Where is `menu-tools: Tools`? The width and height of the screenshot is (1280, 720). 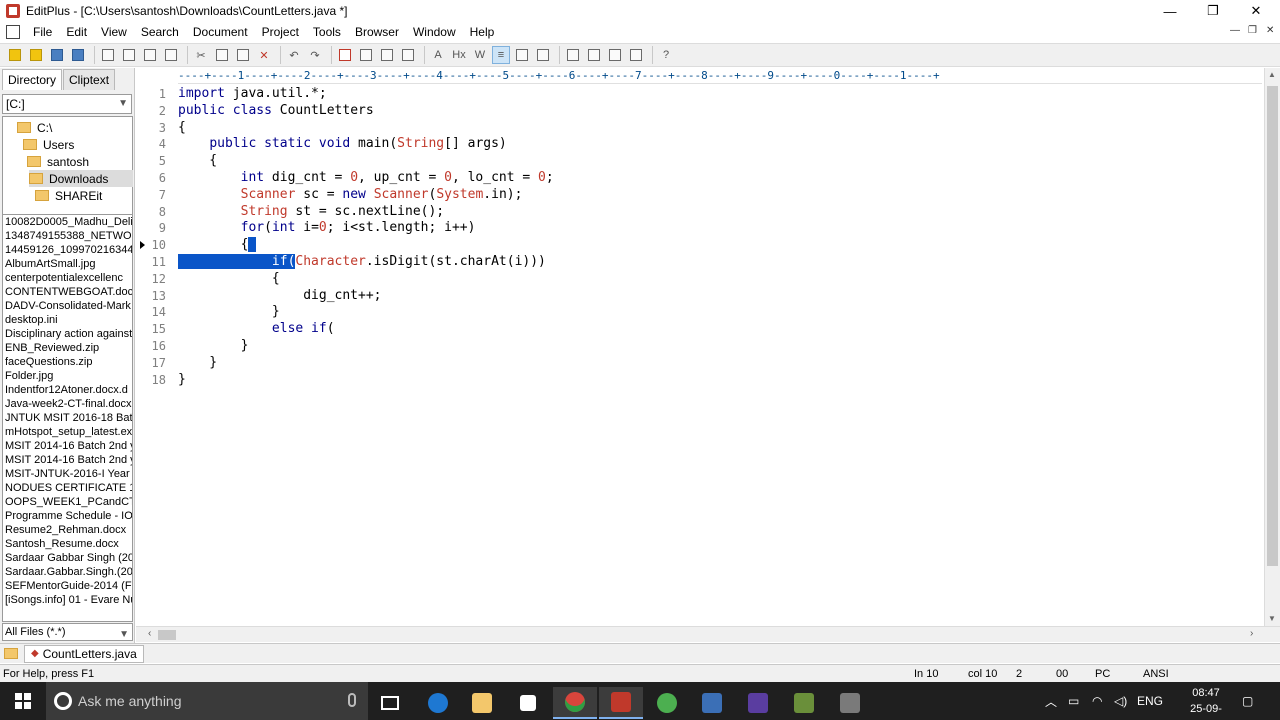 menu-tools: Tools is located at coordinates (327, 32).